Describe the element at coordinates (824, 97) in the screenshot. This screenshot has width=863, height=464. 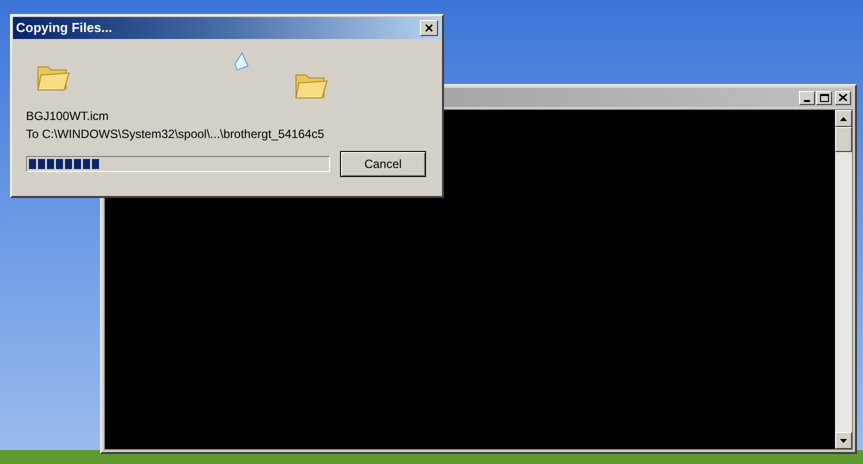
I see `maximize-icon` at that location.